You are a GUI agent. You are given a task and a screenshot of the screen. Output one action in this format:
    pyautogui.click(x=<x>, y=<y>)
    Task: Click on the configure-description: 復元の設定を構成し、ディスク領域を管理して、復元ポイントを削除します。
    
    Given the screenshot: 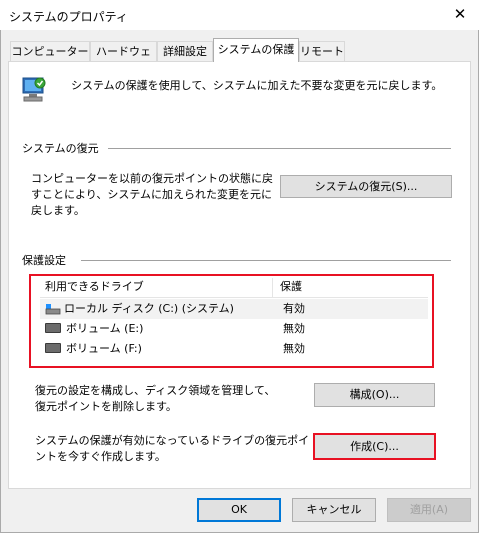 What is the action you would take?
    pyautogui.click(x=155, y=398)
    